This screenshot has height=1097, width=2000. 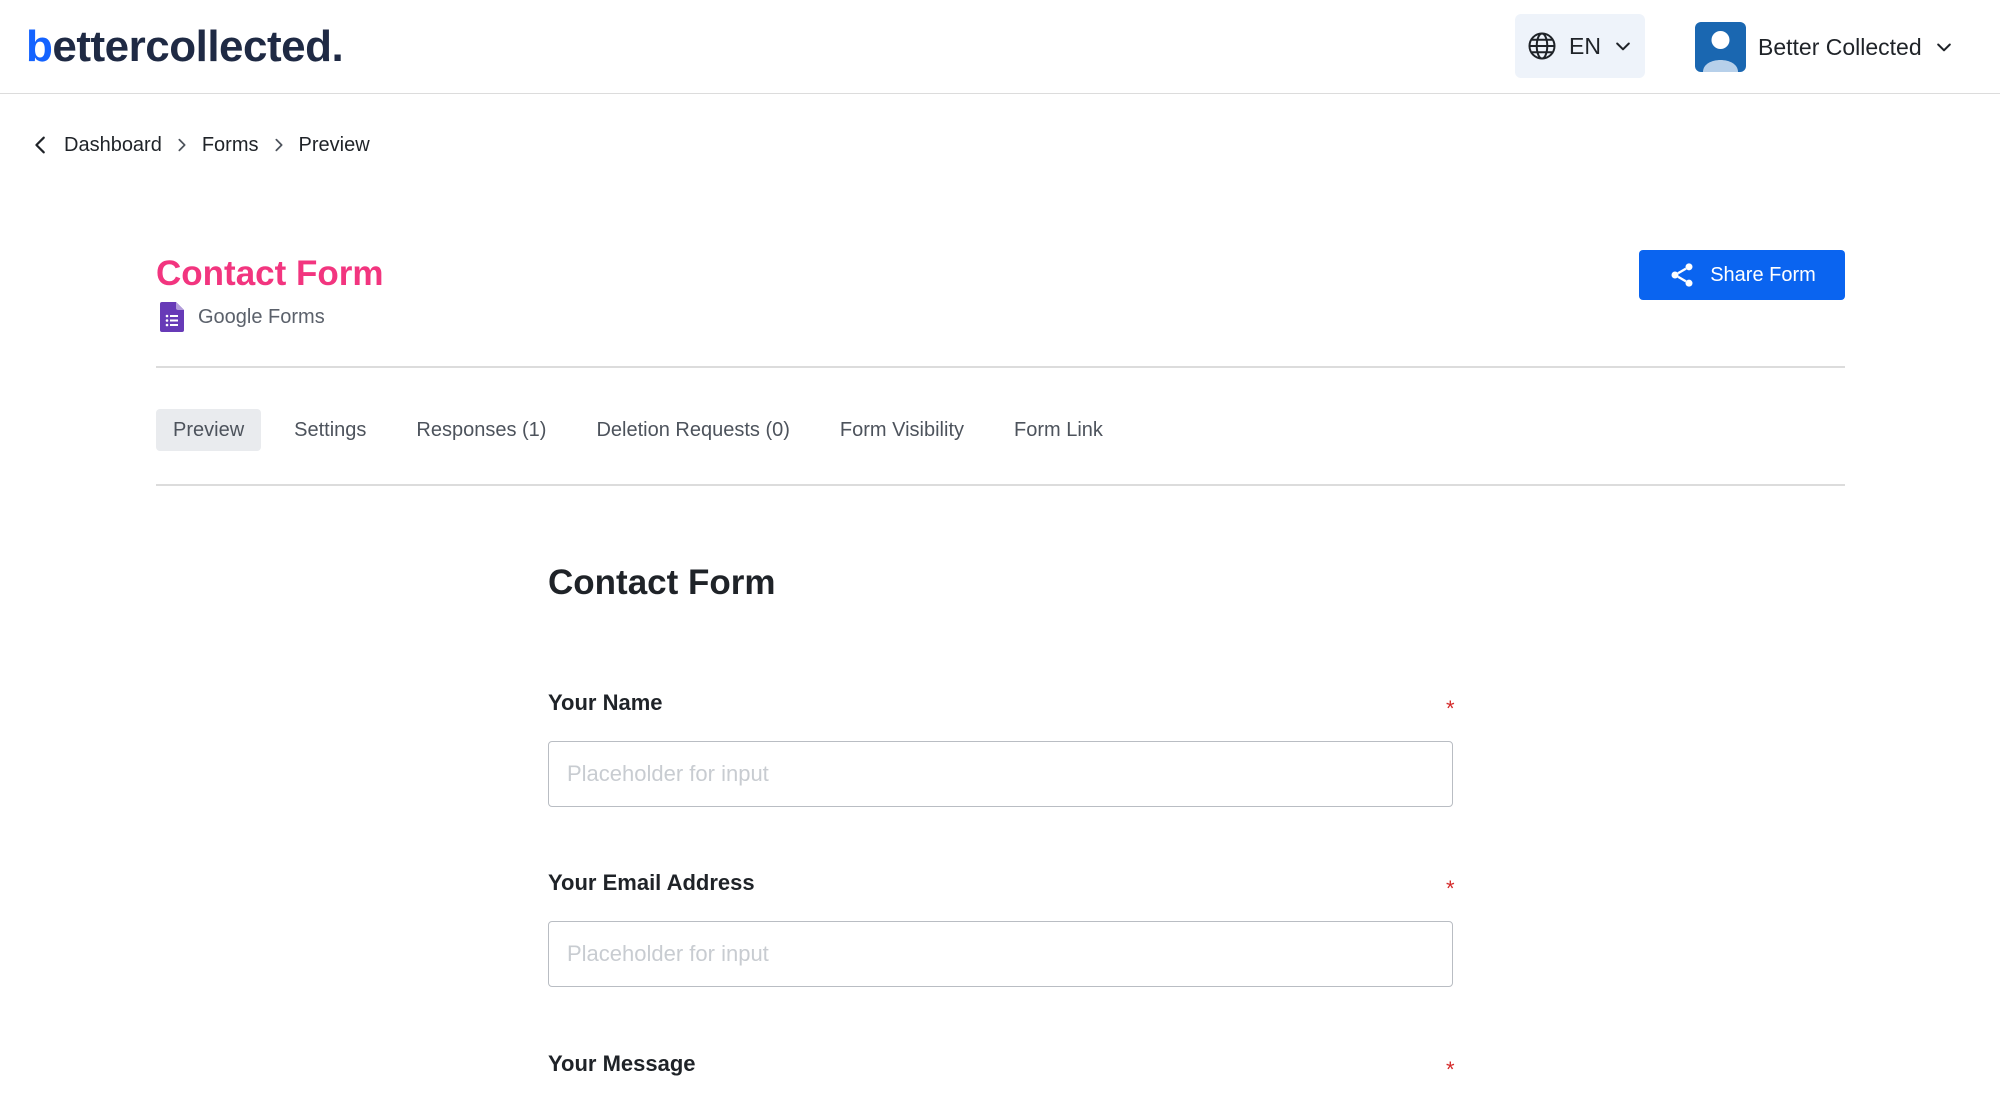 What do you see at coordinates (1000, 47) in the screenshot?
I see `top-header: b ettercollected. EN Better Collected` at bounding box center [1000, 47].